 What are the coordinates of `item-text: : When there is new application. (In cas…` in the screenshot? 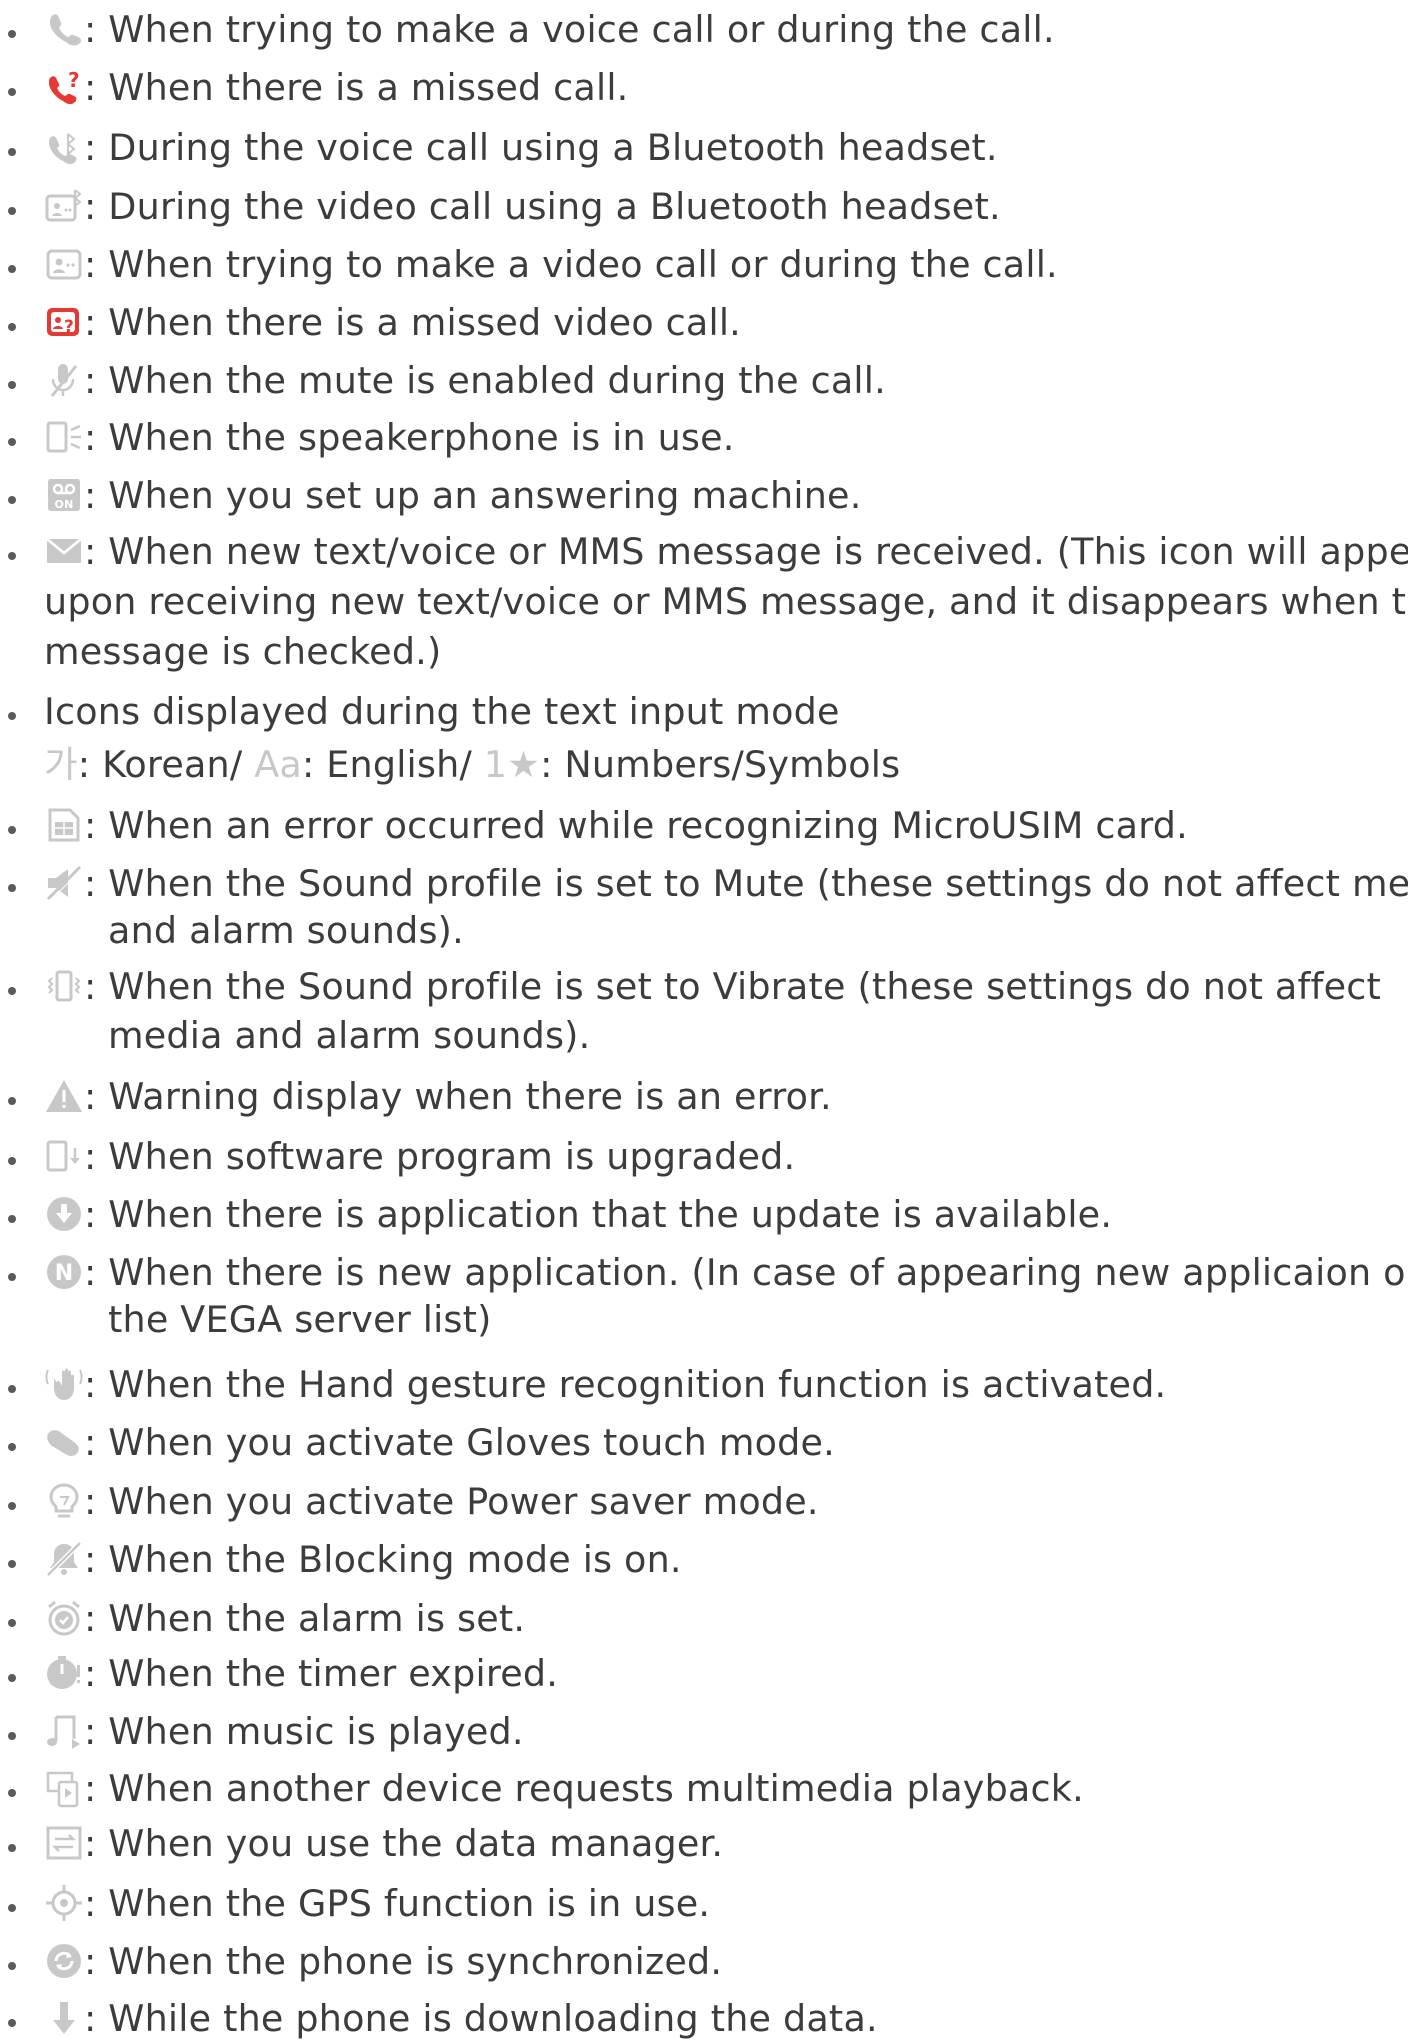 It's located at (746, 1272).